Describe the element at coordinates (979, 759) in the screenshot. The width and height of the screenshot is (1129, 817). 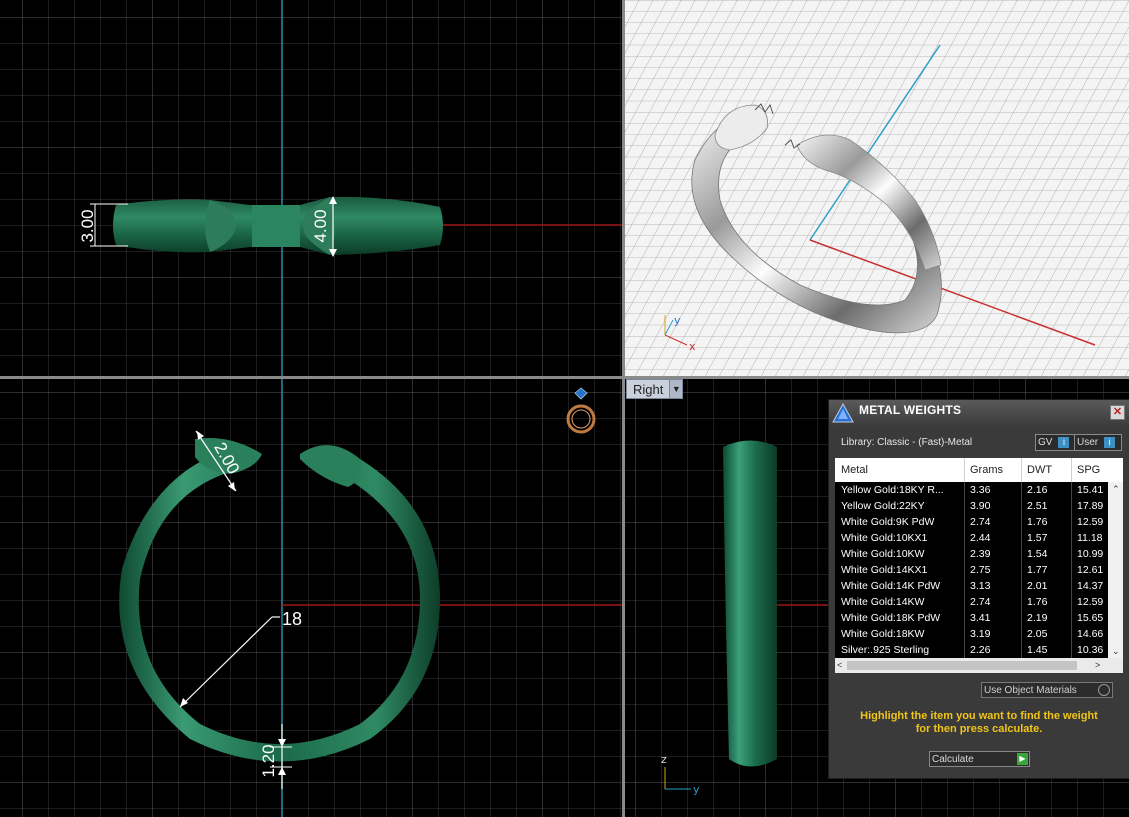
I see `calculate-button: Calculate ▶` at that location.